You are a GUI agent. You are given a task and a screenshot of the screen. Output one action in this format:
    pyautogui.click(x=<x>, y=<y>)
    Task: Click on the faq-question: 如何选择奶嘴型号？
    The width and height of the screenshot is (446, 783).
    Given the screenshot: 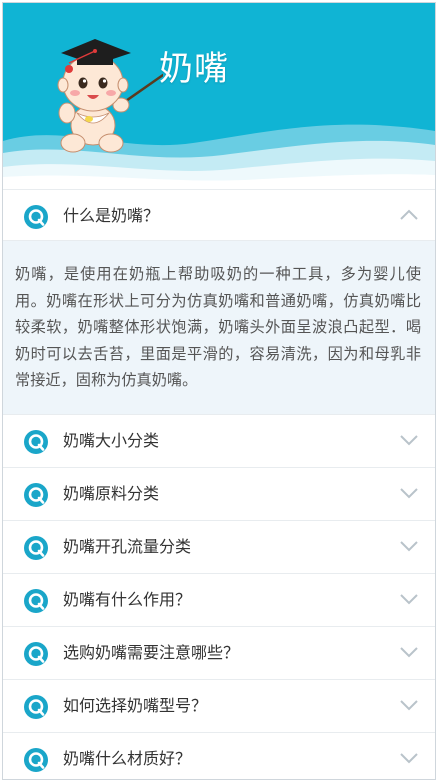 What is the action you would take?
    pyautogui.click(x=135, y=705)
    